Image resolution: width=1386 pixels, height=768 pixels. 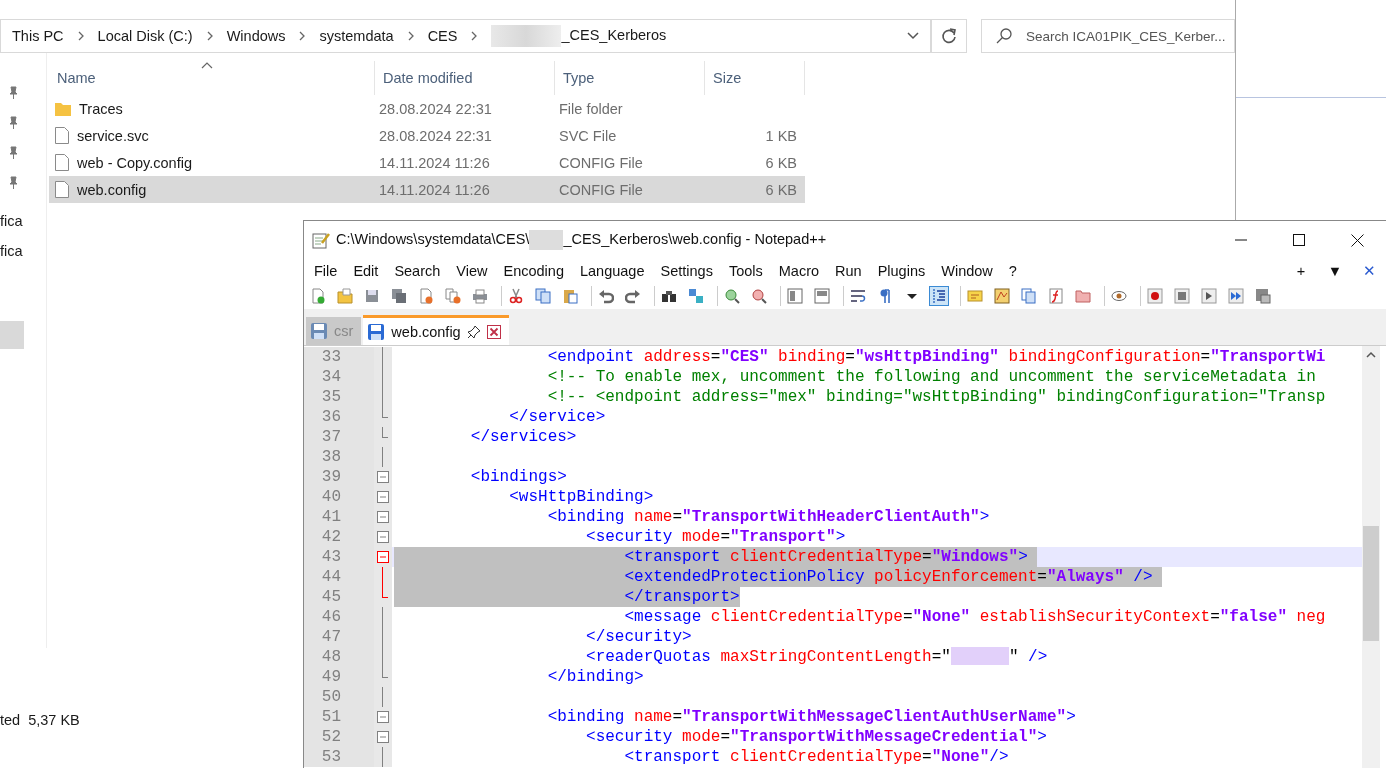 I want to click on code-line: <!-- <endpoint address="mex" binding="wsHttpBinding" bindingConfiguration="Transp, so click(x=936, y=397).